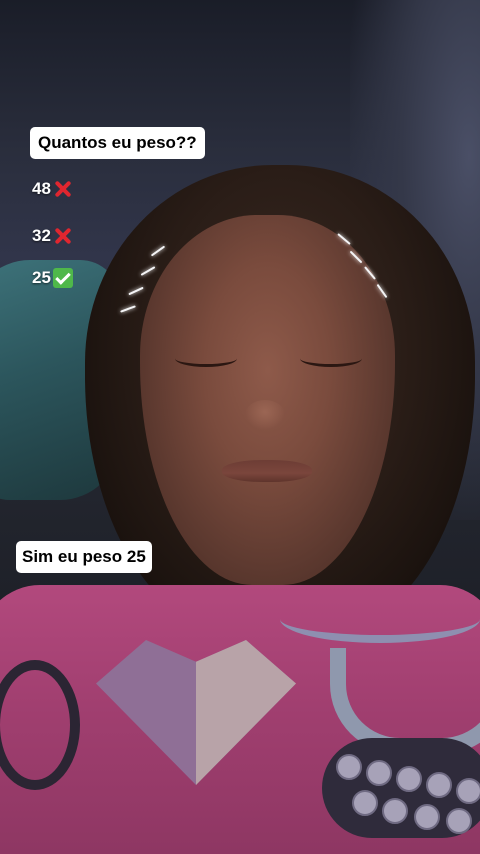  What do you see at coordinates (117, 143) in the screenshot?
I see `question-sticker: Quantos eu peso??` at bounding box center [117, 143].